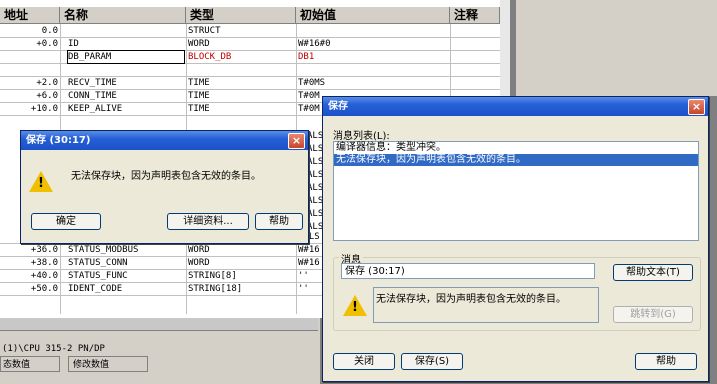  I want to click on cell-addr: 0.0, so click(29, 31).